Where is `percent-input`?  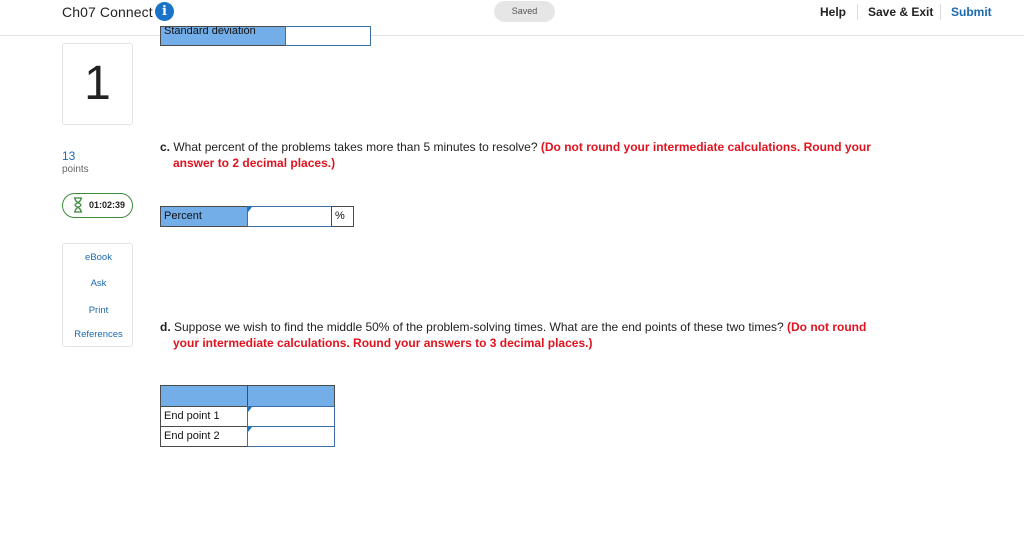 percent-input is located at coordinates (289, 216).